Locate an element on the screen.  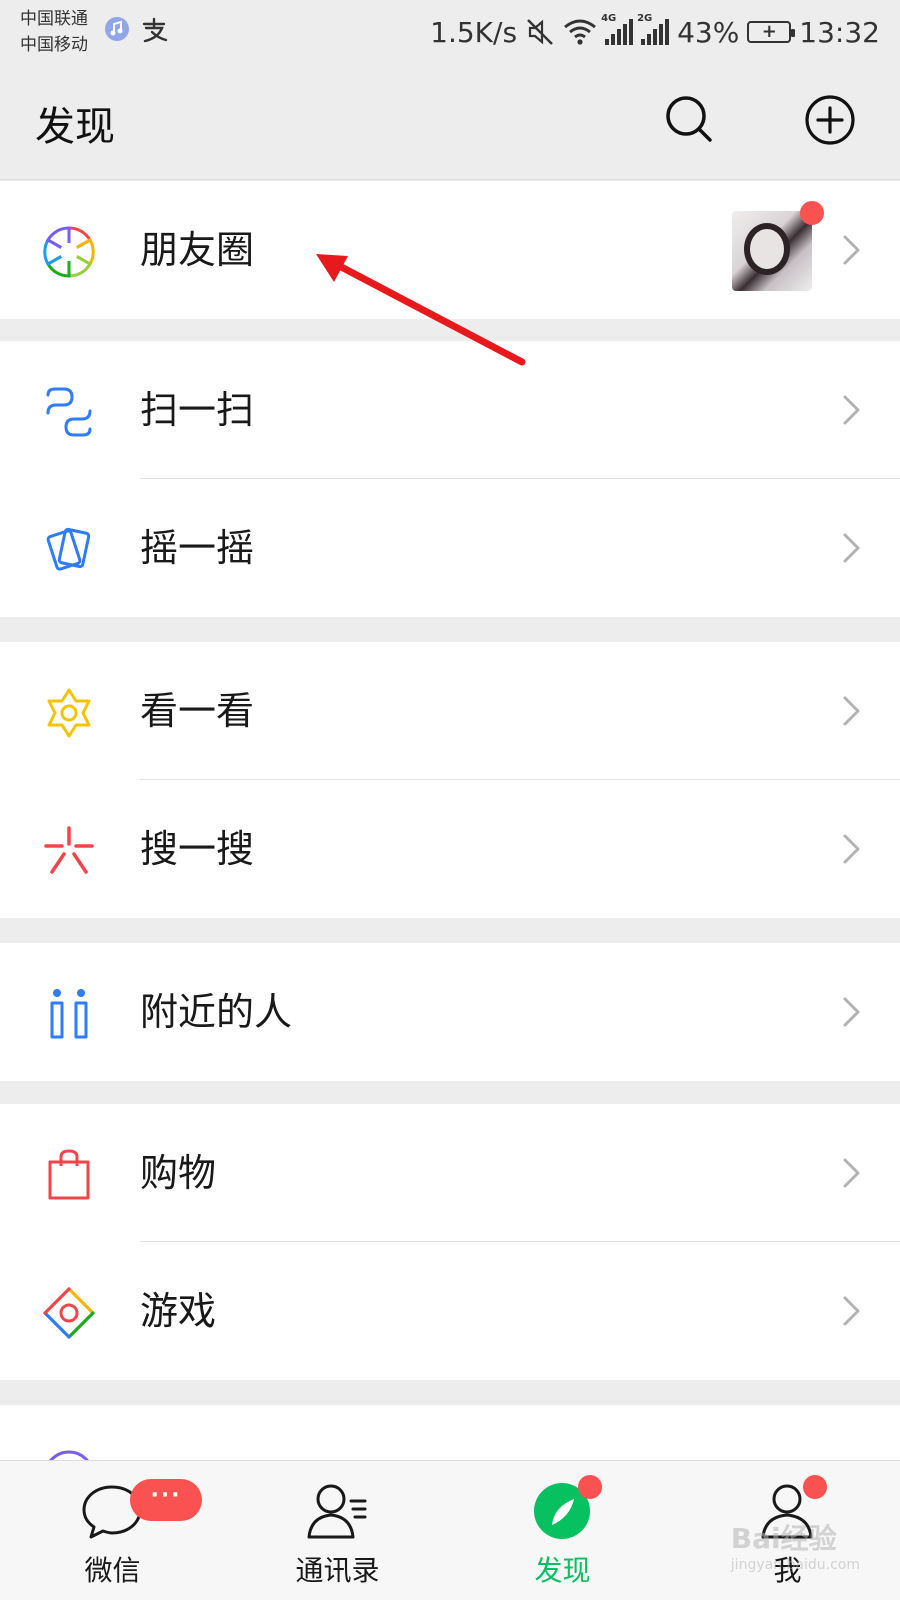
tab-discover: 发现 is located at coordinates (562, 1530).